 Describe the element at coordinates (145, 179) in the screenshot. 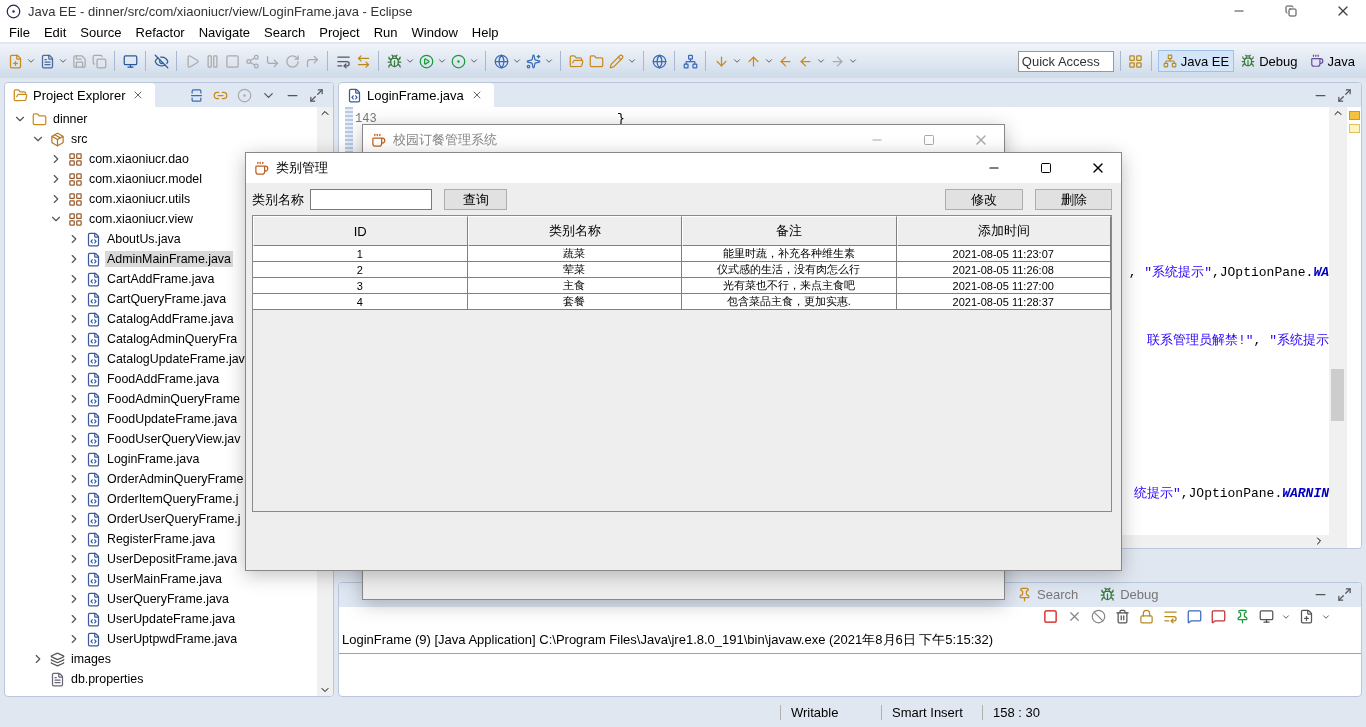

I see `tree-item: com.xiaoniucr.model` at that location.